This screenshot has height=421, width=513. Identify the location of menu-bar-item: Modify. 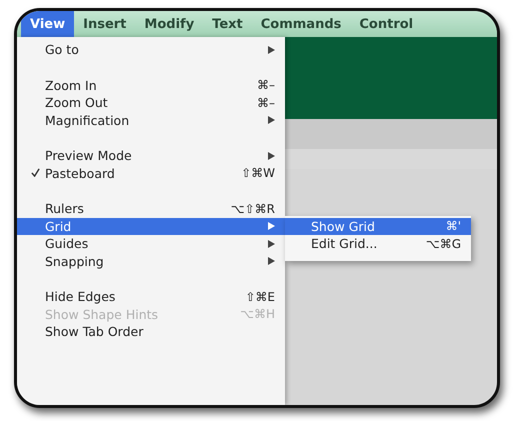
(169, 24).